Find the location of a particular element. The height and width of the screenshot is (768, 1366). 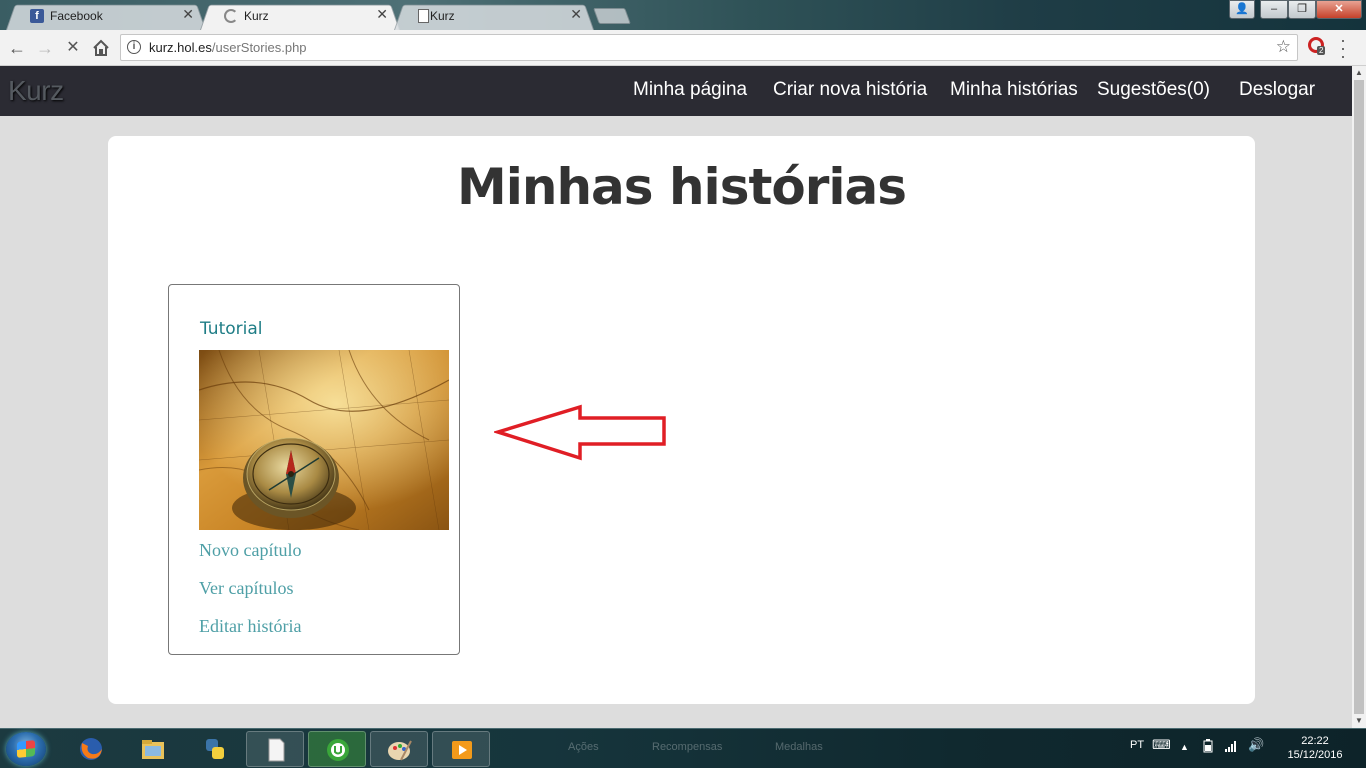

file-explorer-icon is located at coordinates (153, 749).